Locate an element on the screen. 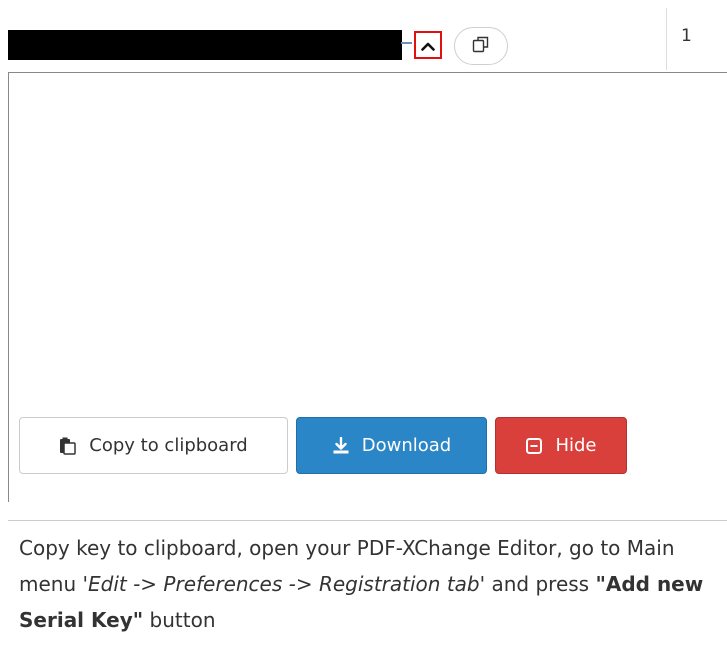 The image size is (727, 645). copy-to-clipboard-button: Copy to clipboard is located at coordinates (153, 445).